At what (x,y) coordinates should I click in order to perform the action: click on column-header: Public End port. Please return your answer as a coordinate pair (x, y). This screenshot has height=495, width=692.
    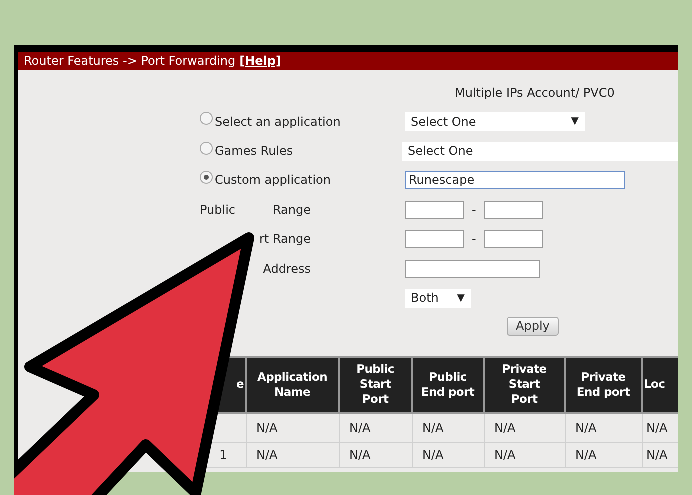
    Looking at the image, I should click on (448, 384).